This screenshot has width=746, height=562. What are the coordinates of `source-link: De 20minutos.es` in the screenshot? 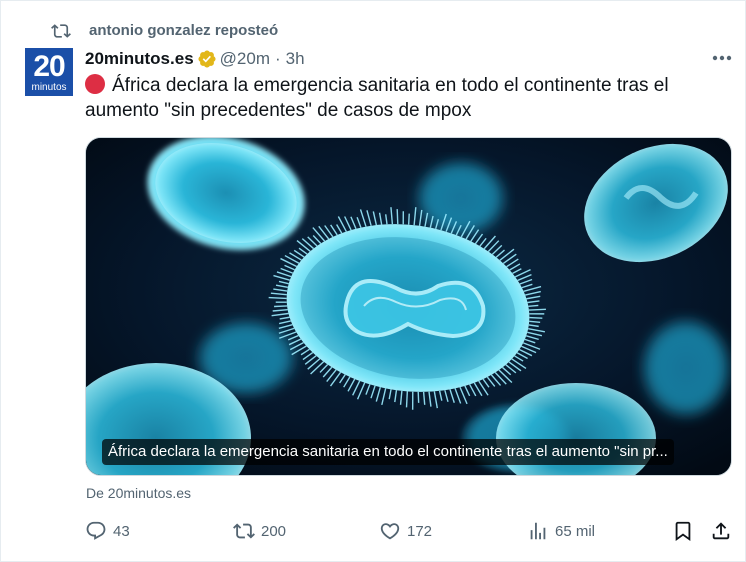 It's located at (138, 493).